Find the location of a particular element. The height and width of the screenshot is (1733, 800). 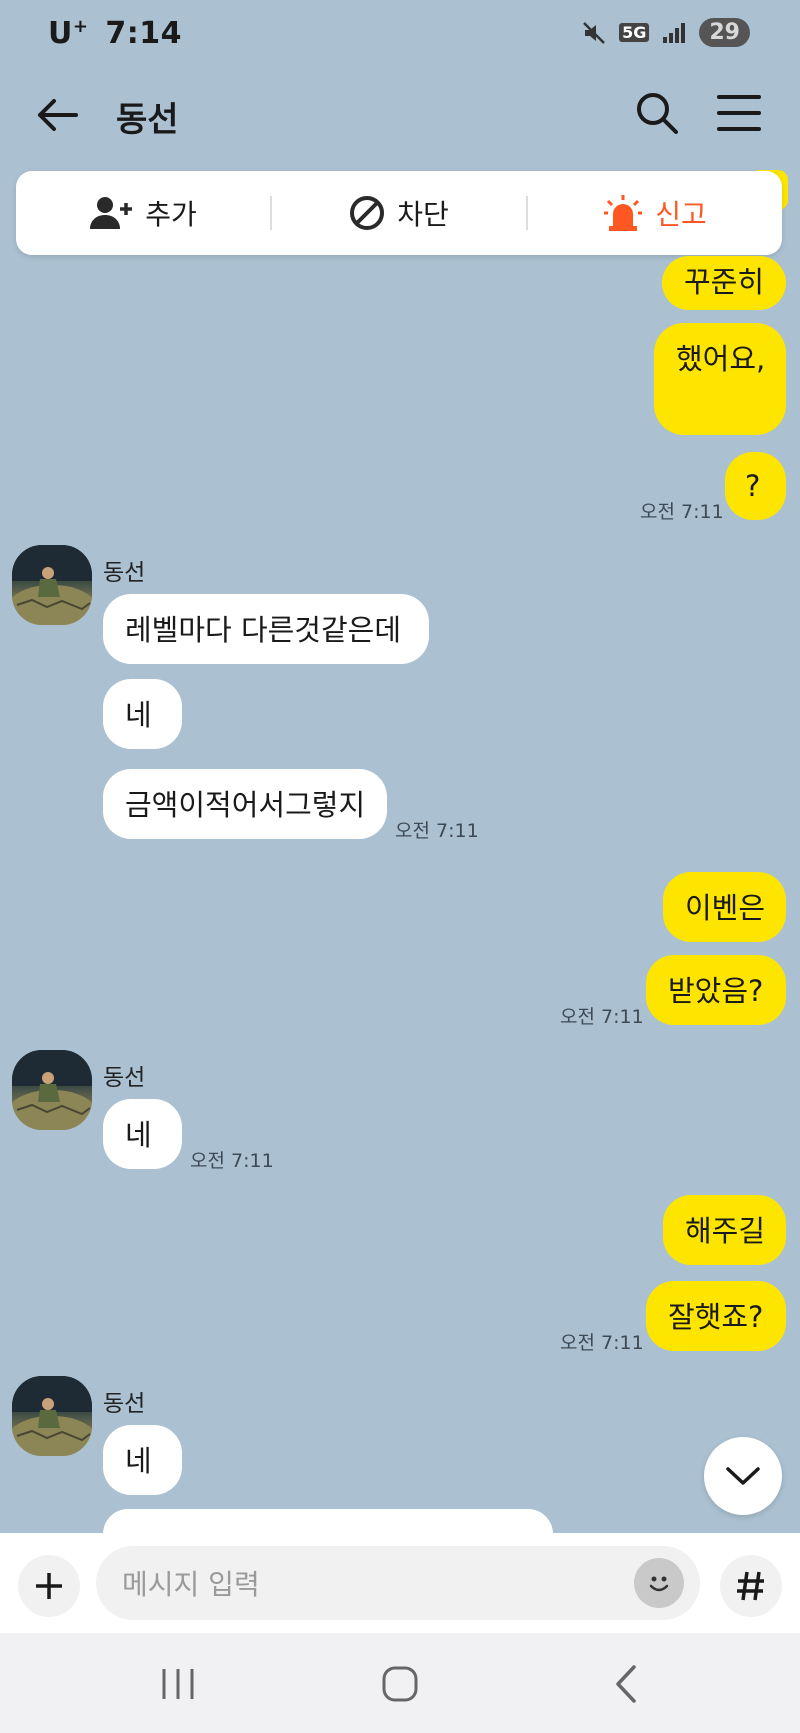

home-icon is located at coordinates (400, 1684).